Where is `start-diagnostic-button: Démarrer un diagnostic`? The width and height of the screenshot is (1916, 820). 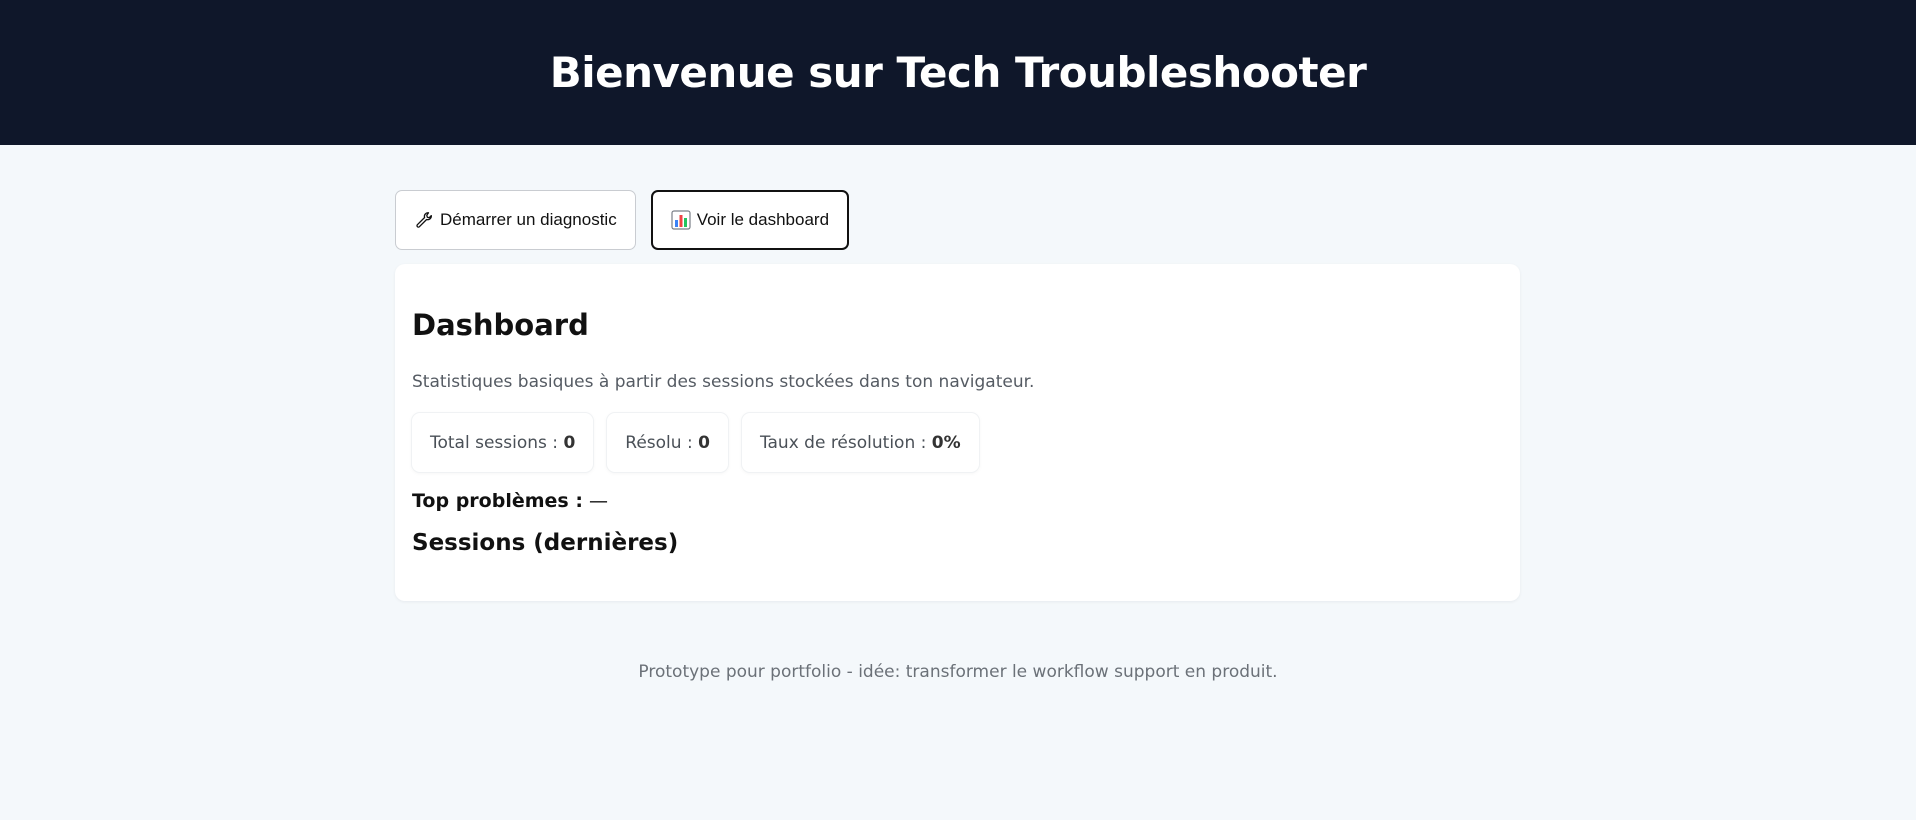
start-diagnostic-button: Démarrer un diagnostic is located at coordinates (515, 220).